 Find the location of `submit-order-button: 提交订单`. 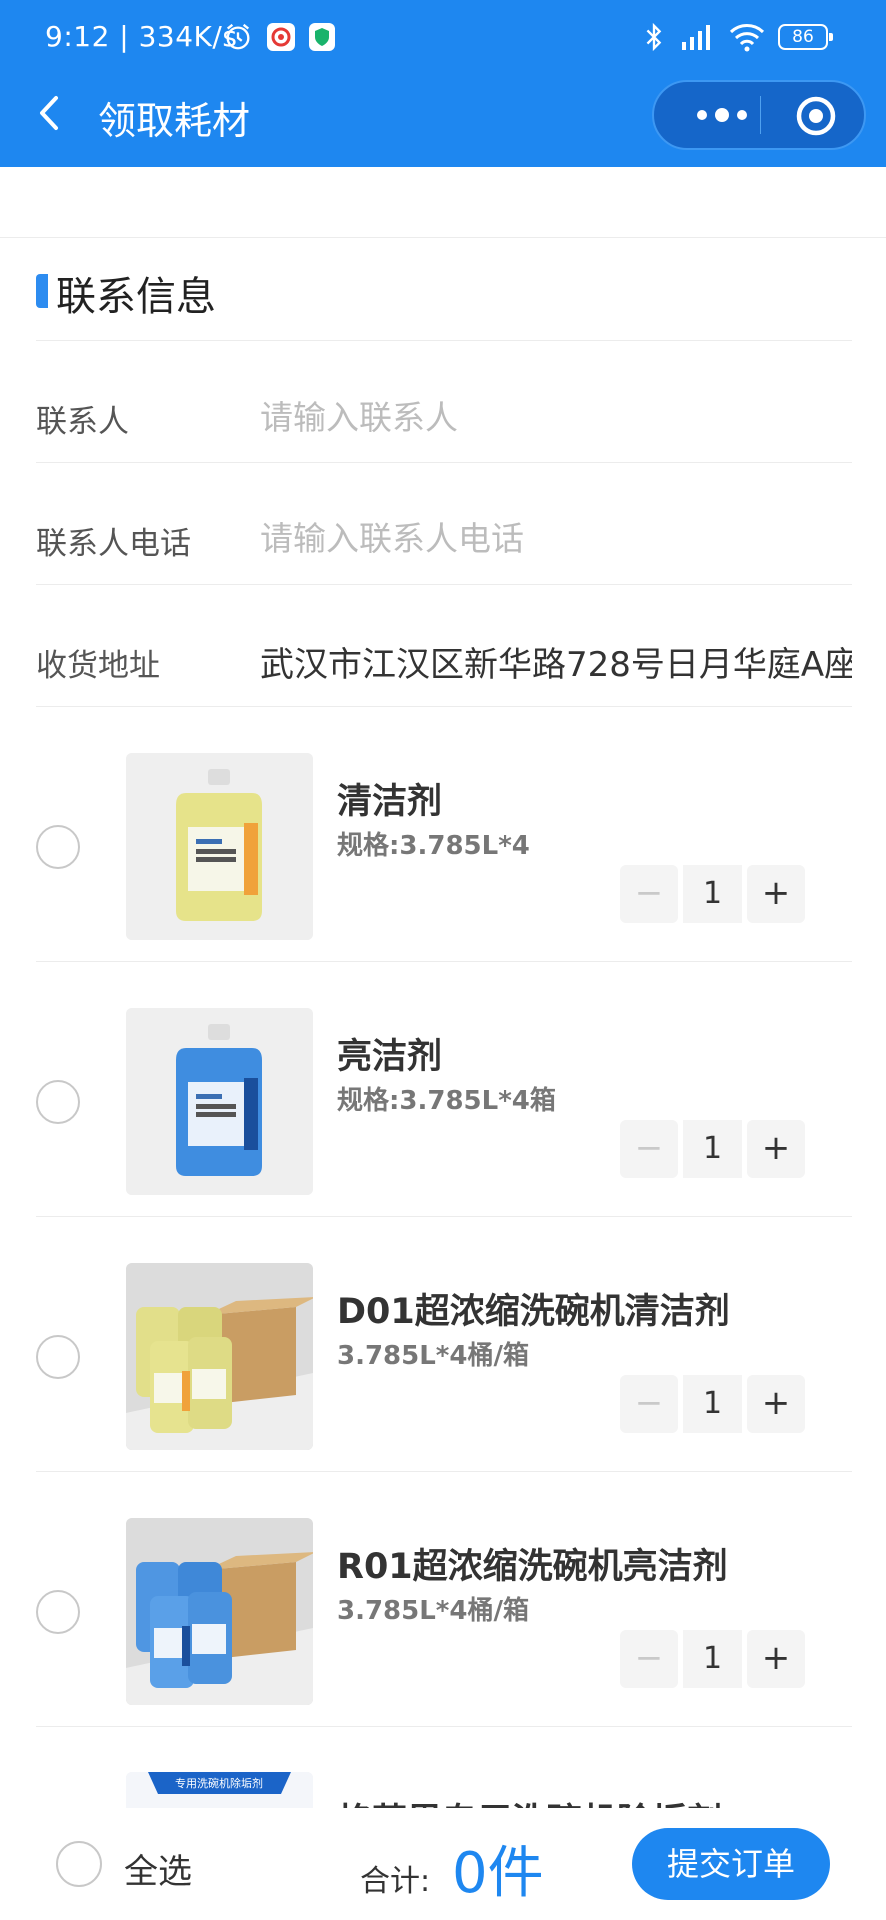

submit-order-button: 提交订单 is located at coordinates (731, 1864).